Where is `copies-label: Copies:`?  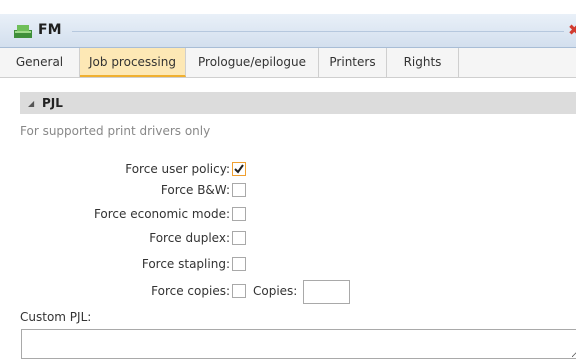
copies-label: Copies: is located at coordinates (275, 291).